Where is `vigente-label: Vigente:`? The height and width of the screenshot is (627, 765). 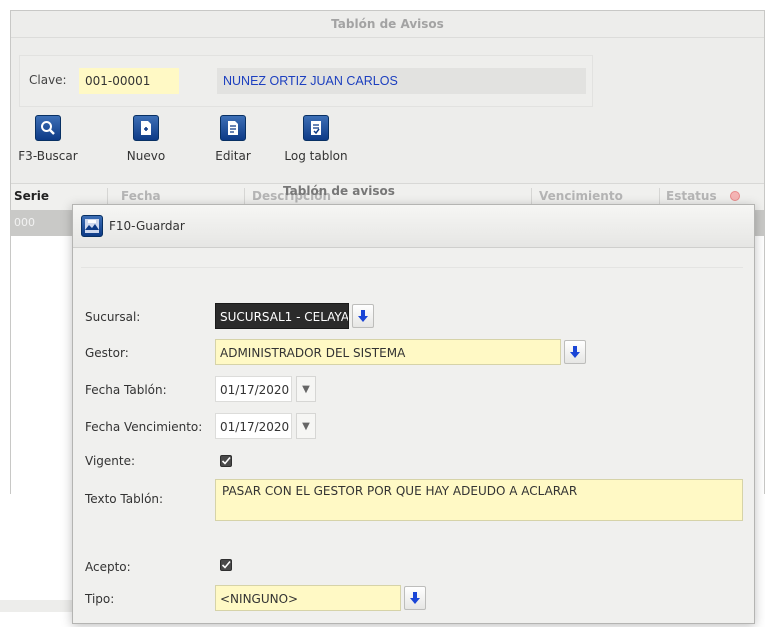
vigente-label: Vigente: is located at coordinates (110, 461).